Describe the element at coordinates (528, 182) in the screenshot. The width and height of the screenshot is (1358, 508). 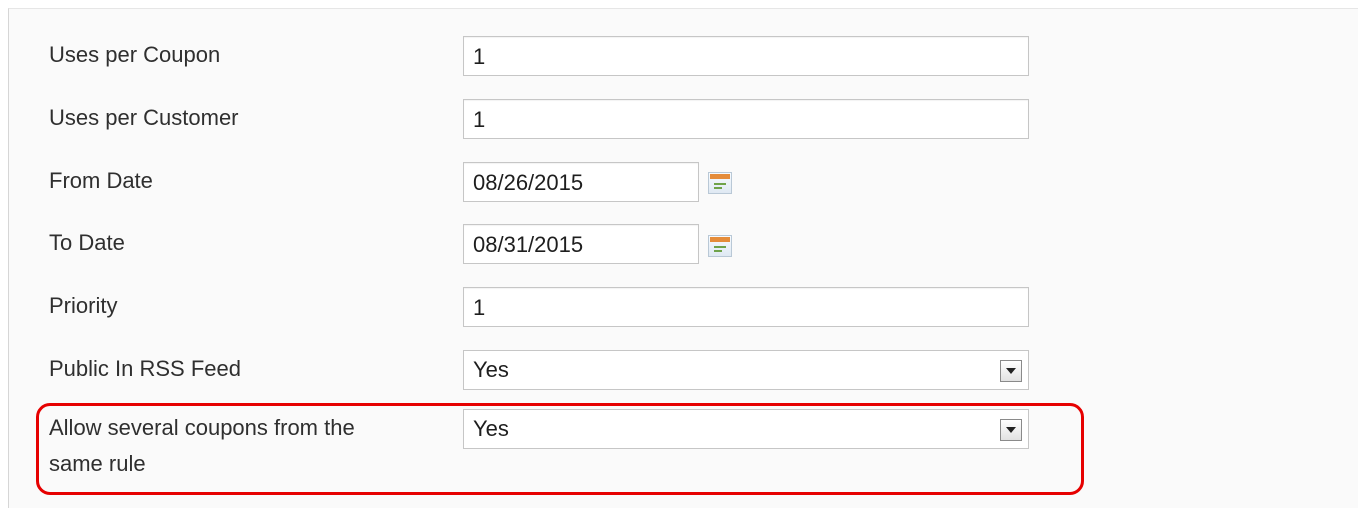
I see `from-date-value: 08/26/2015` at that location.